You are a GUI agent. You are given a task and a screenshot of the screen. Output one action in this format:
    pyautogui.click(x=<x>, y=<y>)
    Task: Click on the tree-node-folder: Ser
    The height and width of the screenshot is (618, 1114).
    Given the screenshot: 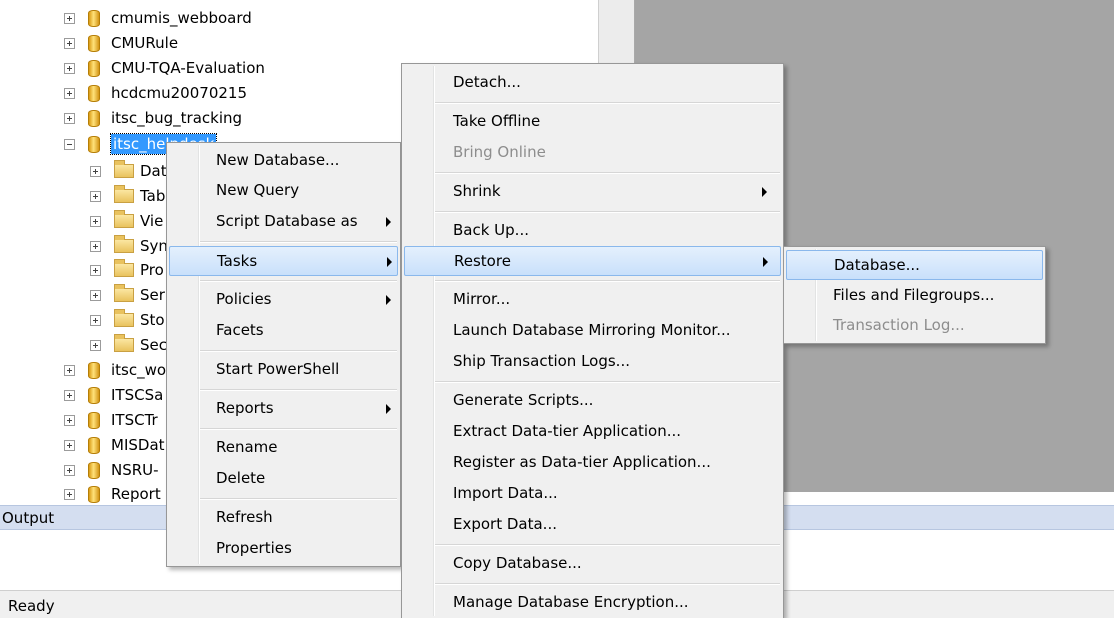 What is the action you would take?
    pyautogui.click(x=127, y=295)
    